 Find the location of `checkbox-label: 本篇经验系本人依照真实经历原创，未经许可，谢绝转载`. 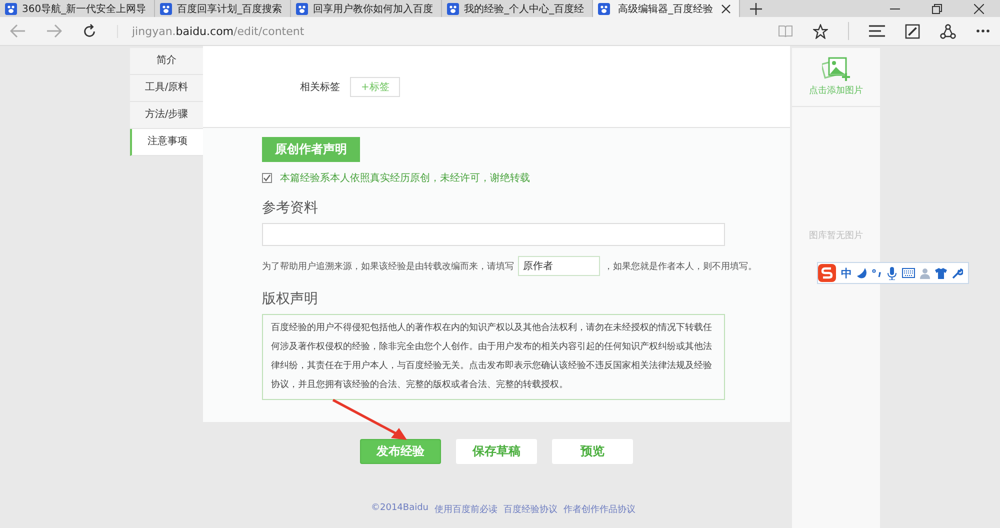

checkbox-label: 本篇经验系本人依照真实经历原创，未经许可，谢绝转载 is located at coordinates (405, 178).